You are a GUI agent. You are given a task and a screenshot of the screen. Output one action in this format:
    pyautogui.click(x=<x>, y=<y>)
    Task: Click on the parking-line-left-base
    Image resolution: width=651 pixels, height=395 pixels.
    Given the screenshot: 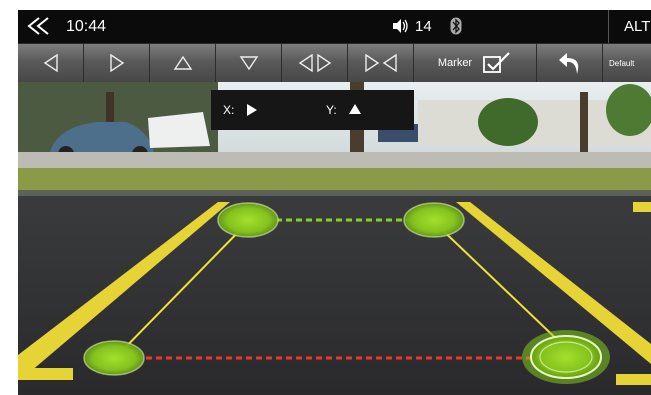 What is the action you would take?
    pyautogui.click(x=45, y=374)
    